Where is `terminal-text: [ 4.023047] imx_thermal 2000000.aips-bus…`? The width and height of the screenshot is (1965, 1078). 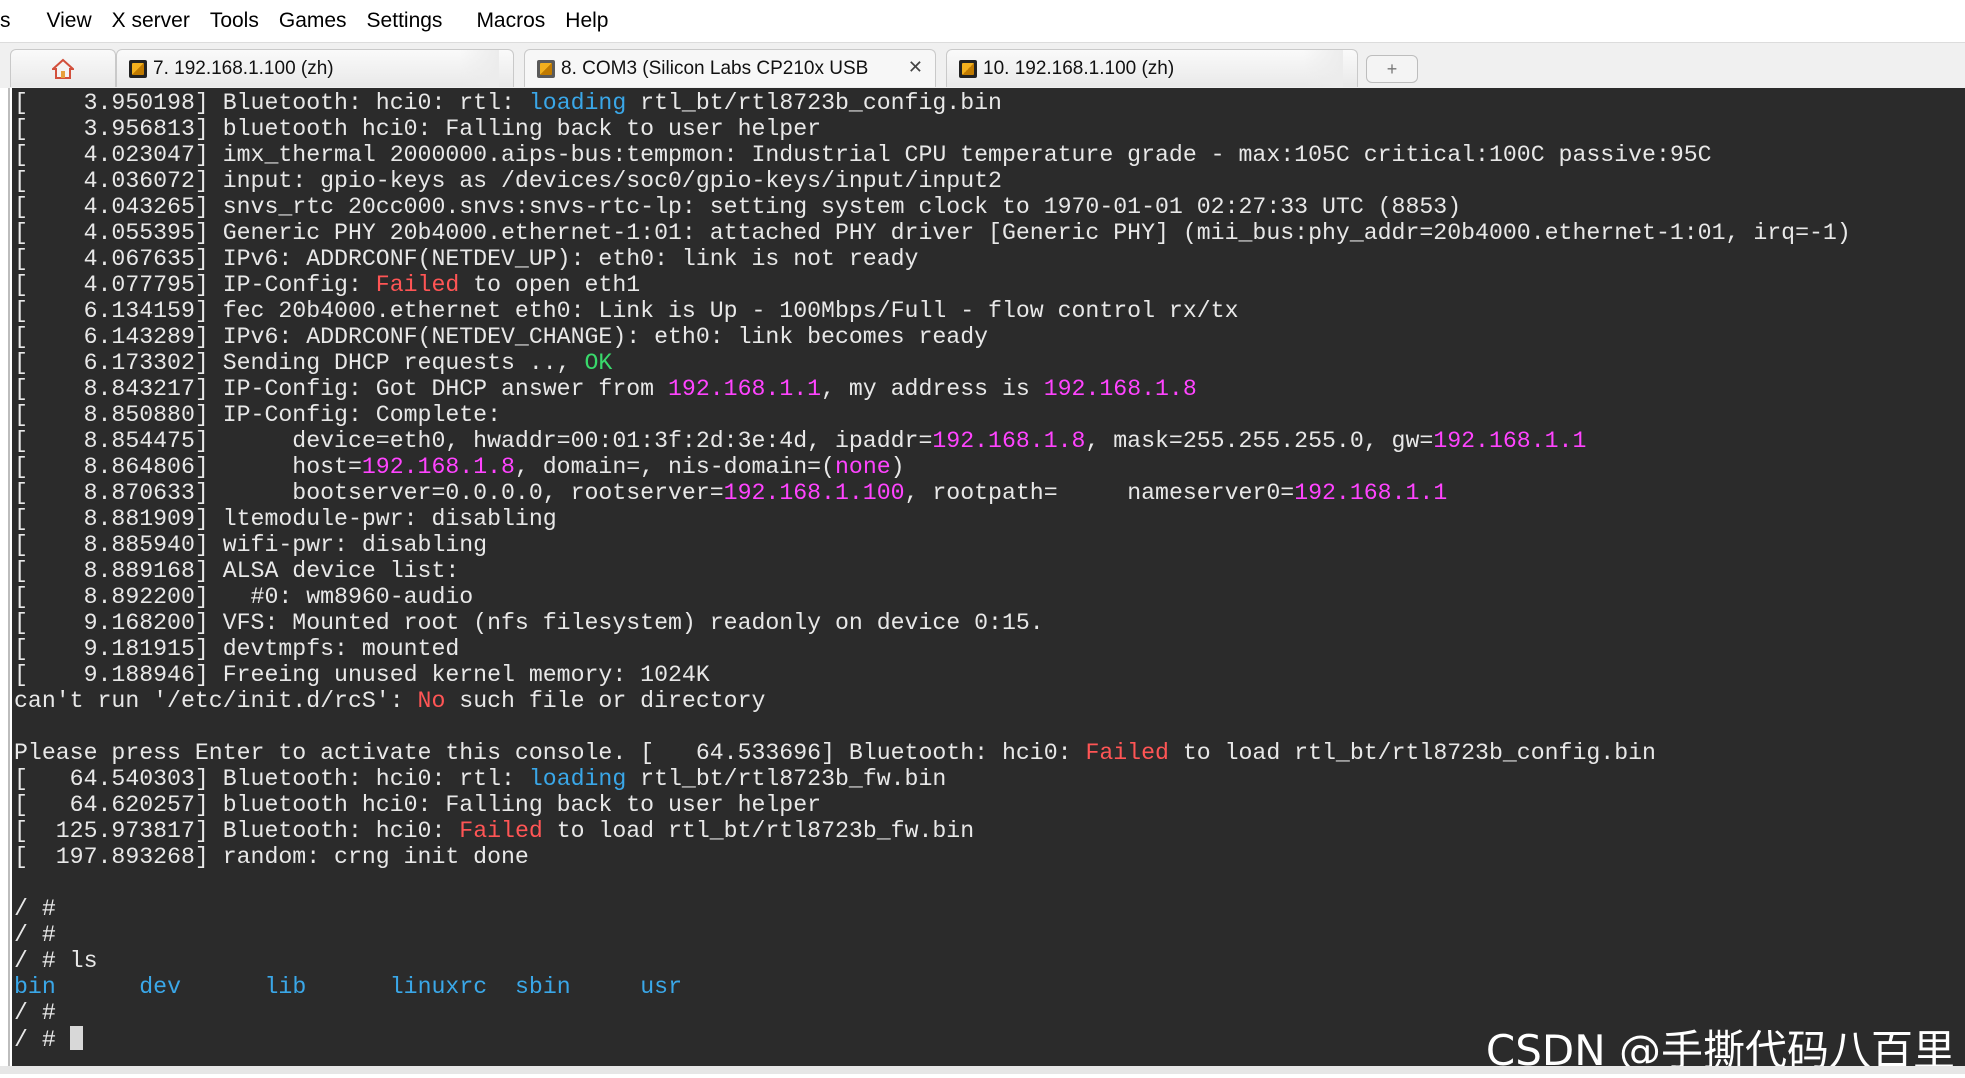
terminal-text: [ 4.023047] imx_thermal 2000000.aips-bus… is located at coordinates (863, 155).